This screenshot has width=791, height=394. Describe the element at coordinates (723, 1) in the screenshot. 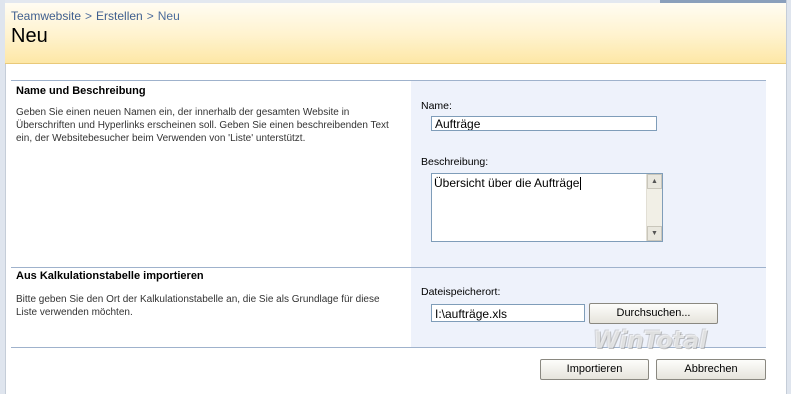

I see `header-top-border-accent` at that location.